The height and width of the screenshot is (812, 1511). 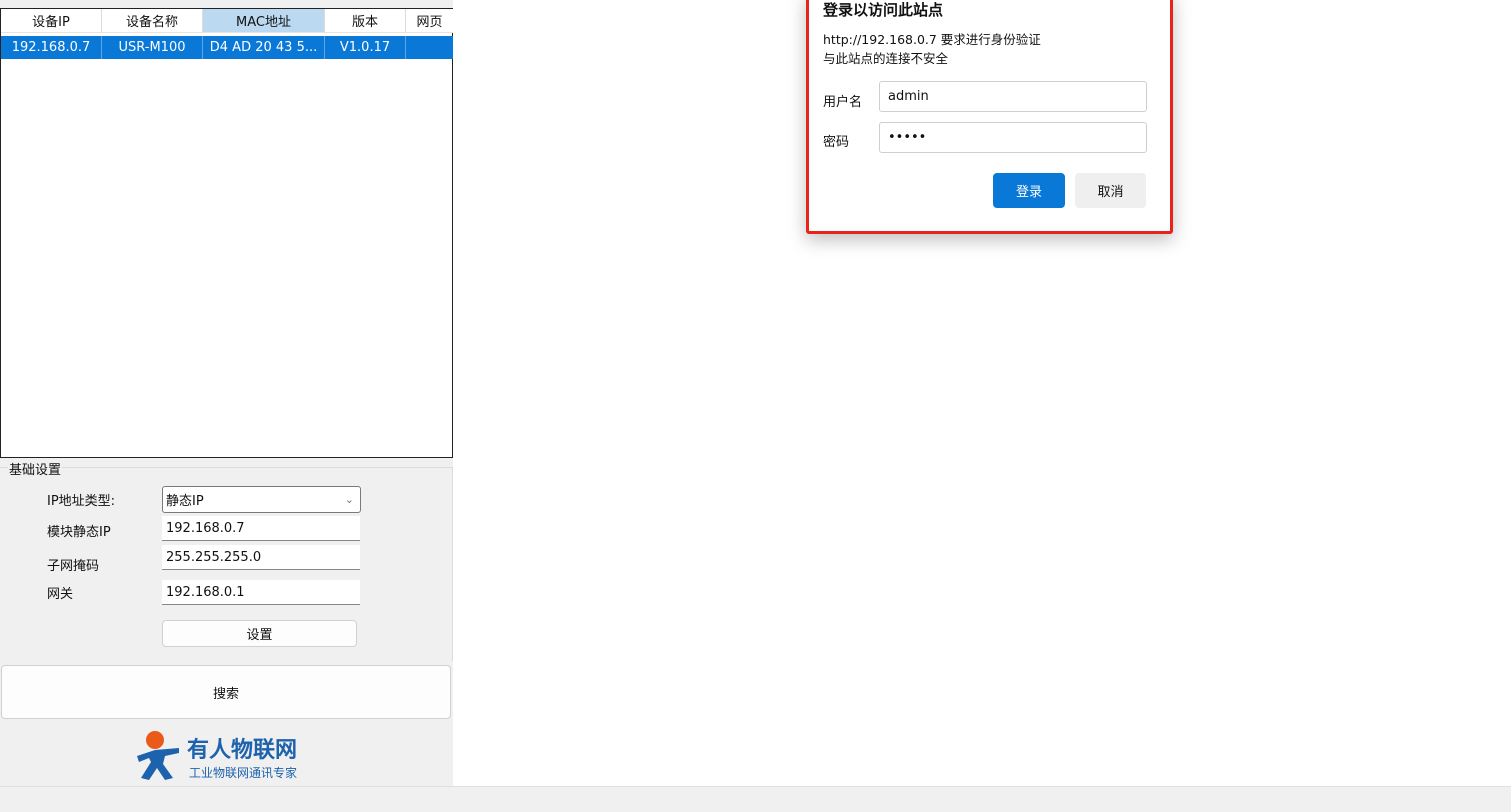 I want to click on col-device-name: 设备名称, so click(x=152, y=21).